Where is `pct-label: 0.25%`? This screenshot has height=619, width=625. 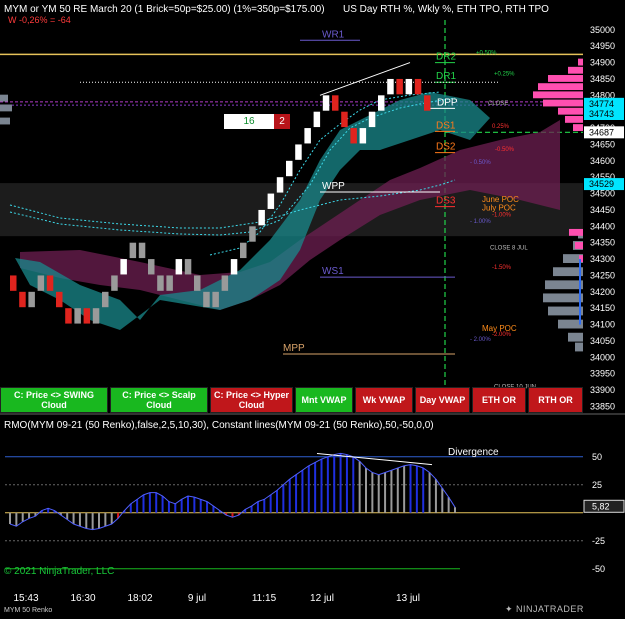
pct-label: 0.25% is located at coordinates (501, 127).